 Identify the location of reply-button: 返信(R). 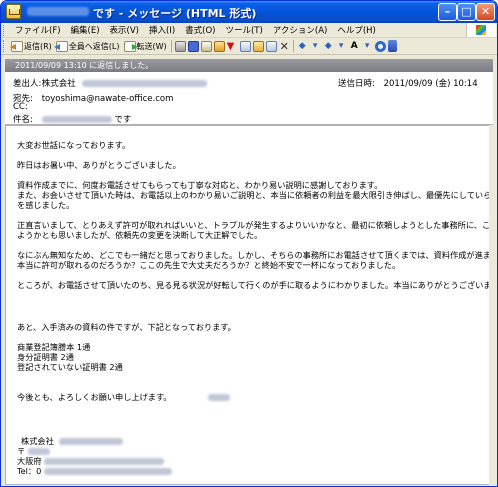
(31, 46).